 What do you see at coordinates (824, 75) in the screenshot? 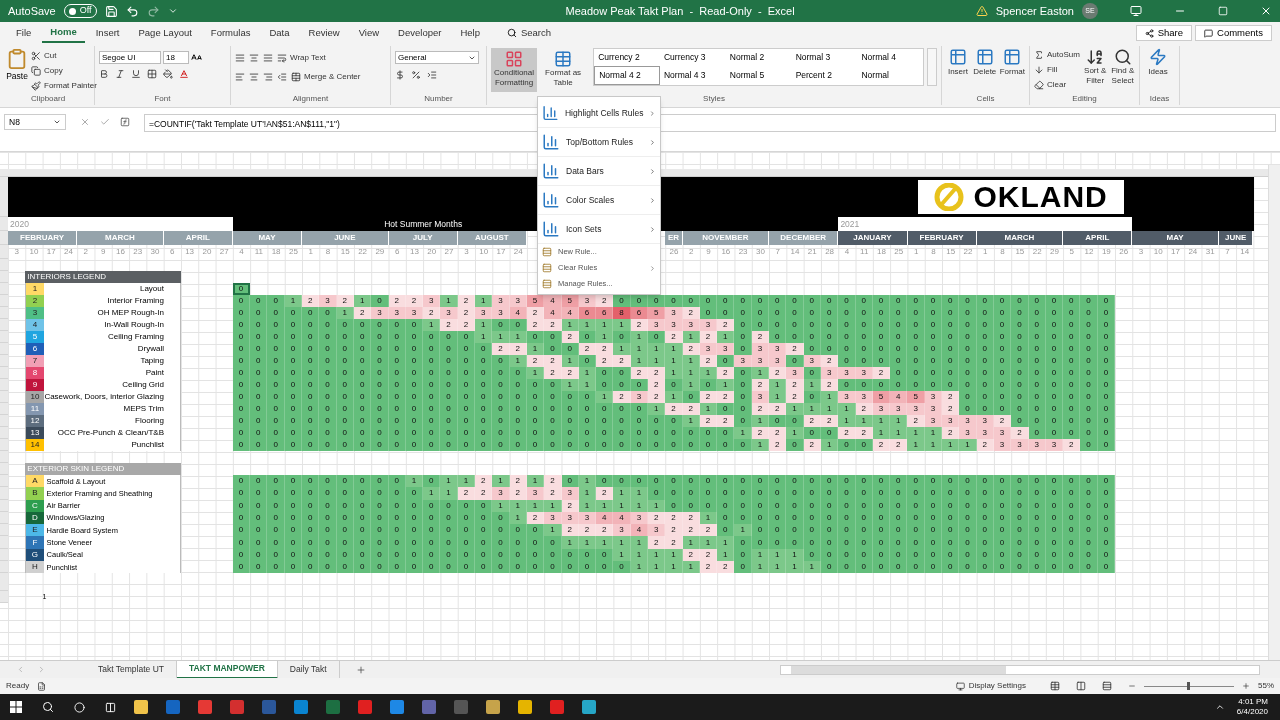
I see `cell-style: Percent 2` at bounding box center [824, 75].